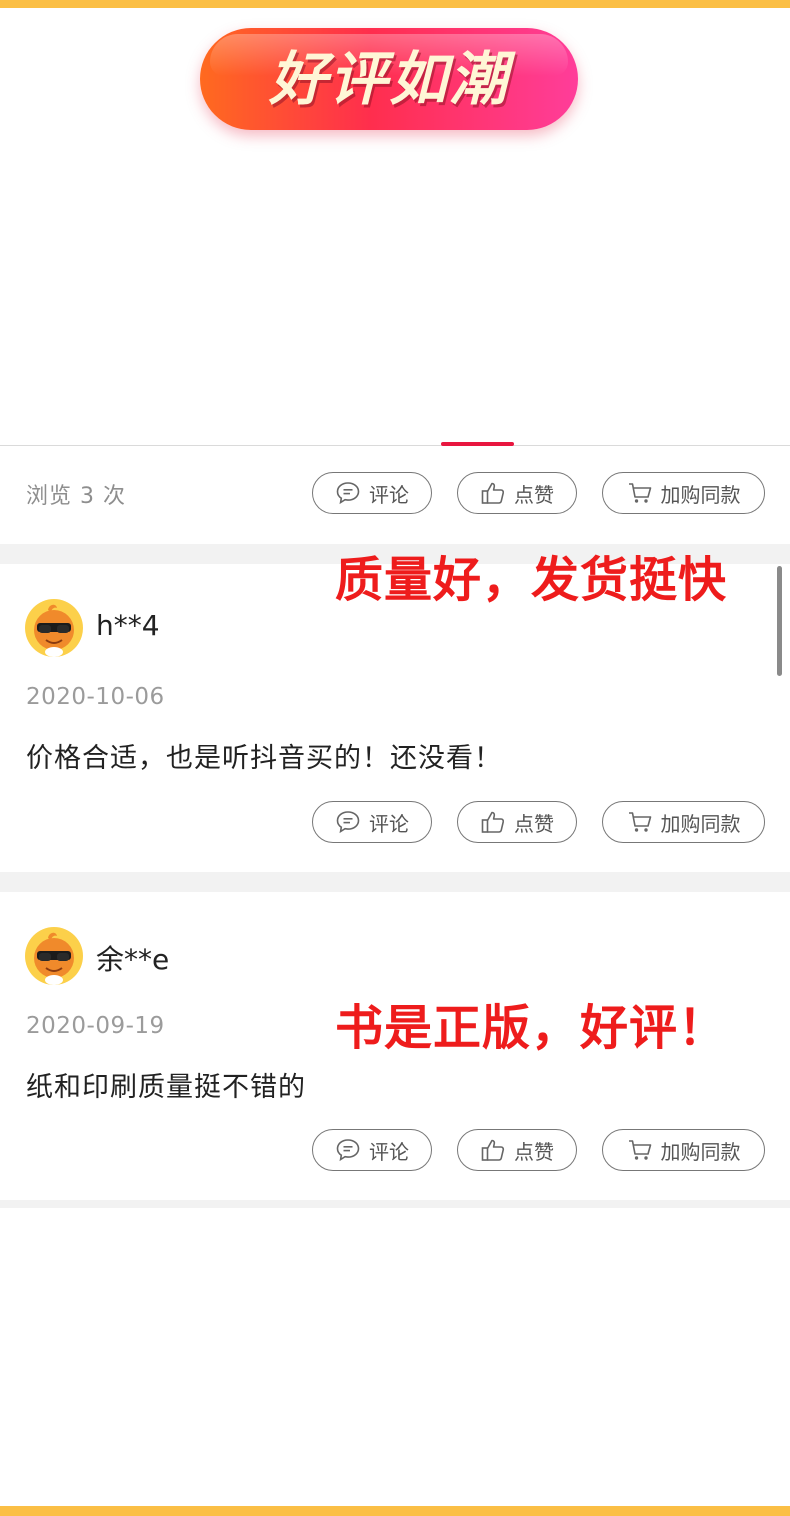 The image size is (790, 1516). Describe the element at coordinates (95, 1026) in the screenshot. I see `review-date: 2020-09-19` at that location.